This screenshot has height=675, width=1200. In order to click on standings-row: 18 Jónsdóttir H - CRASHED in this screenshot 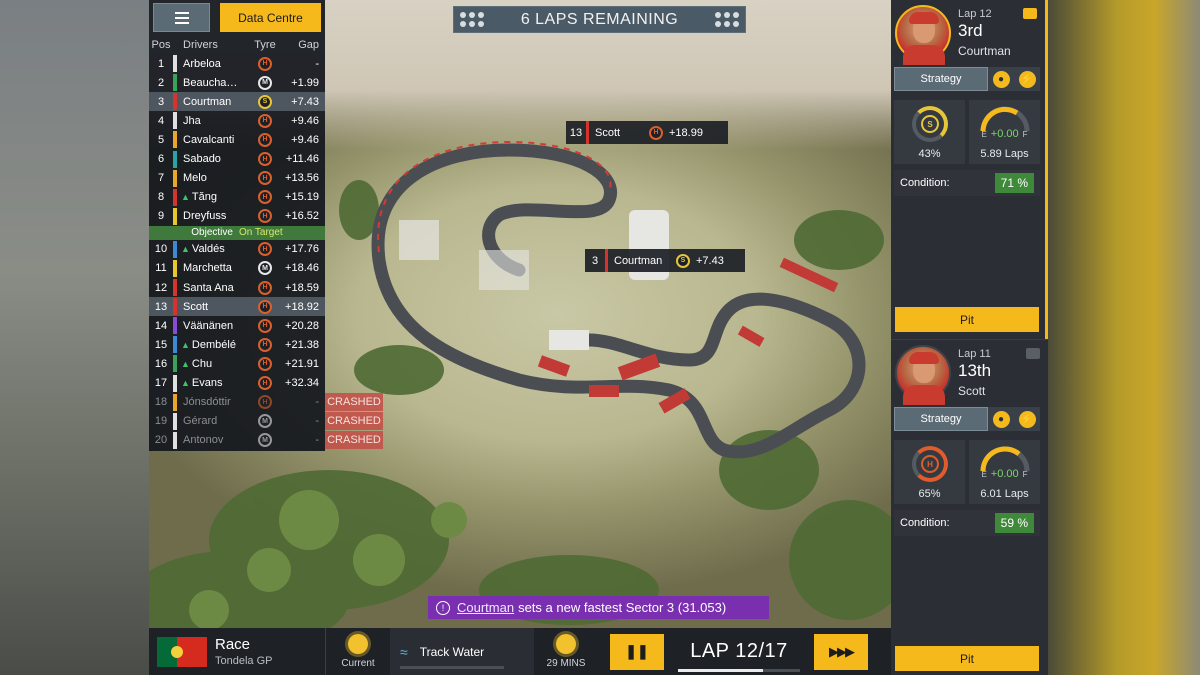, I will do `click(266, 402)`.